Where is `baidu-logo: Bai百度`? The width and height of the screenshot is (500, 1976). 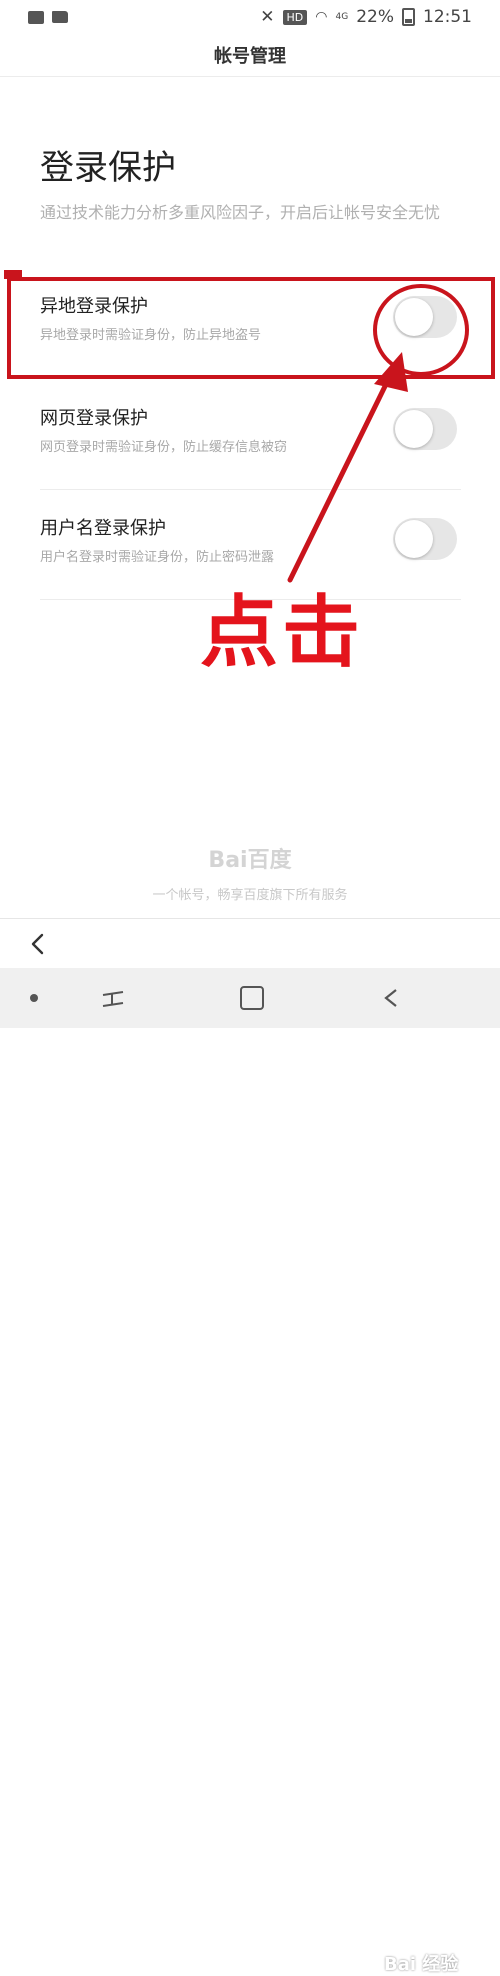 baidu-logo: Bai百度 is located at coordinates (250, 860).